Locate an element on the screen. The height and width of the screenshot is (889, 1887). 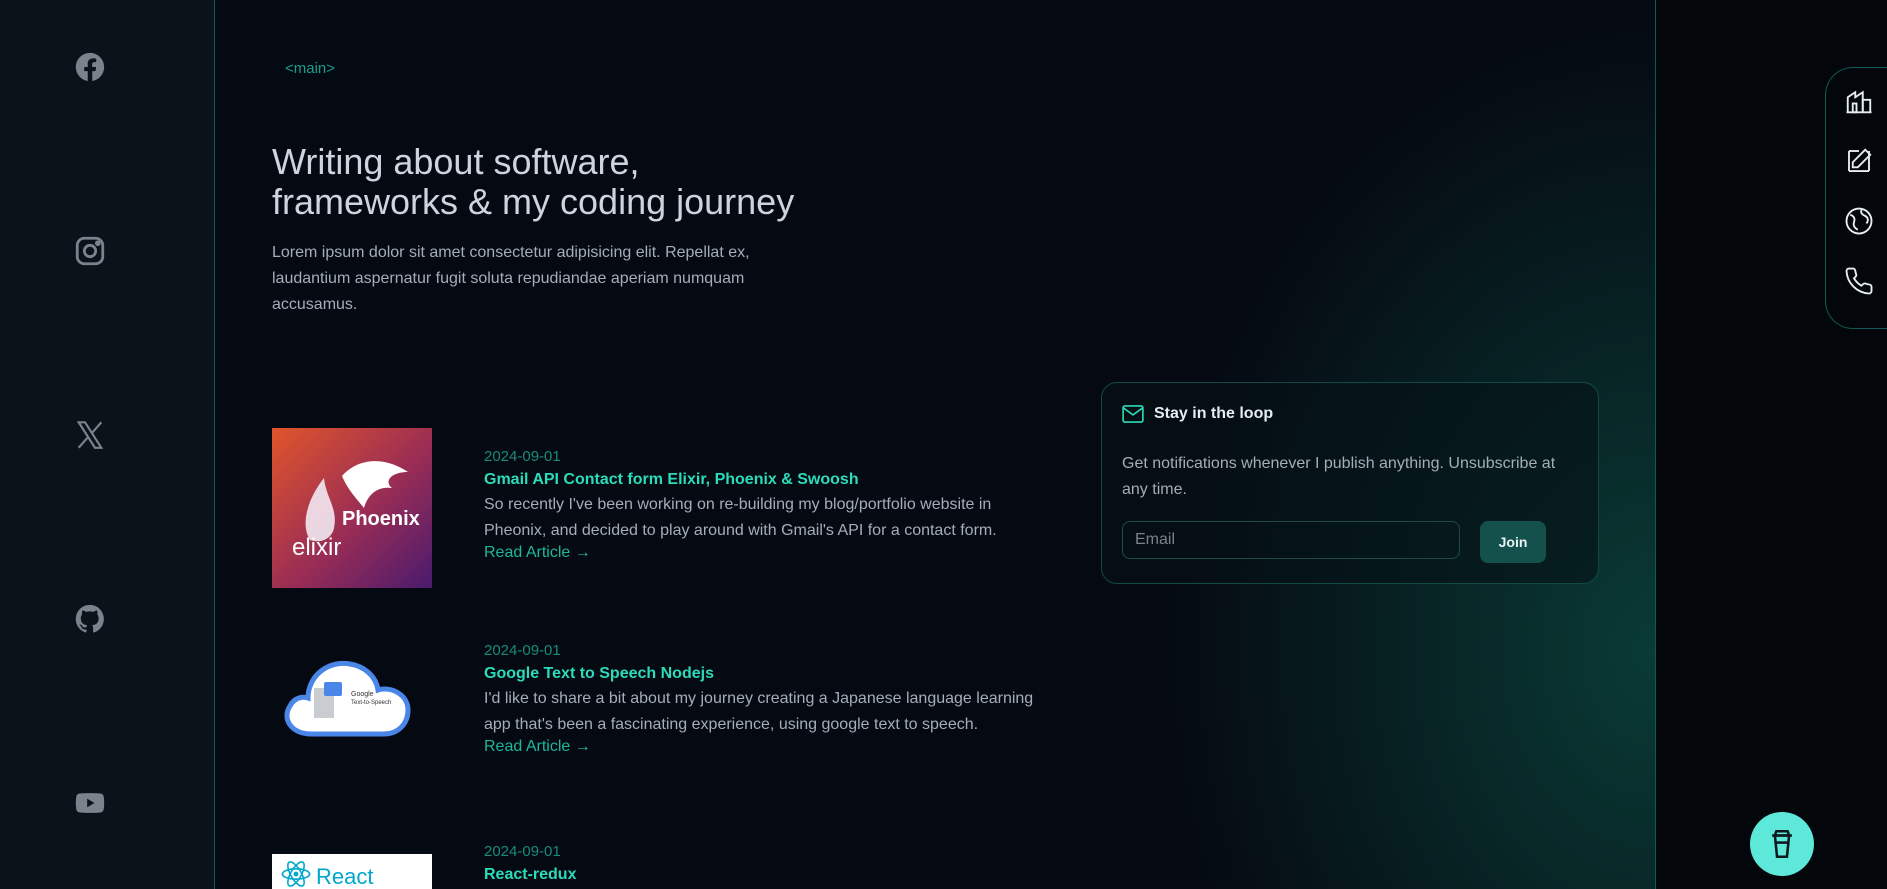
thumb-react-text: React is located at coordinates (345, 876).